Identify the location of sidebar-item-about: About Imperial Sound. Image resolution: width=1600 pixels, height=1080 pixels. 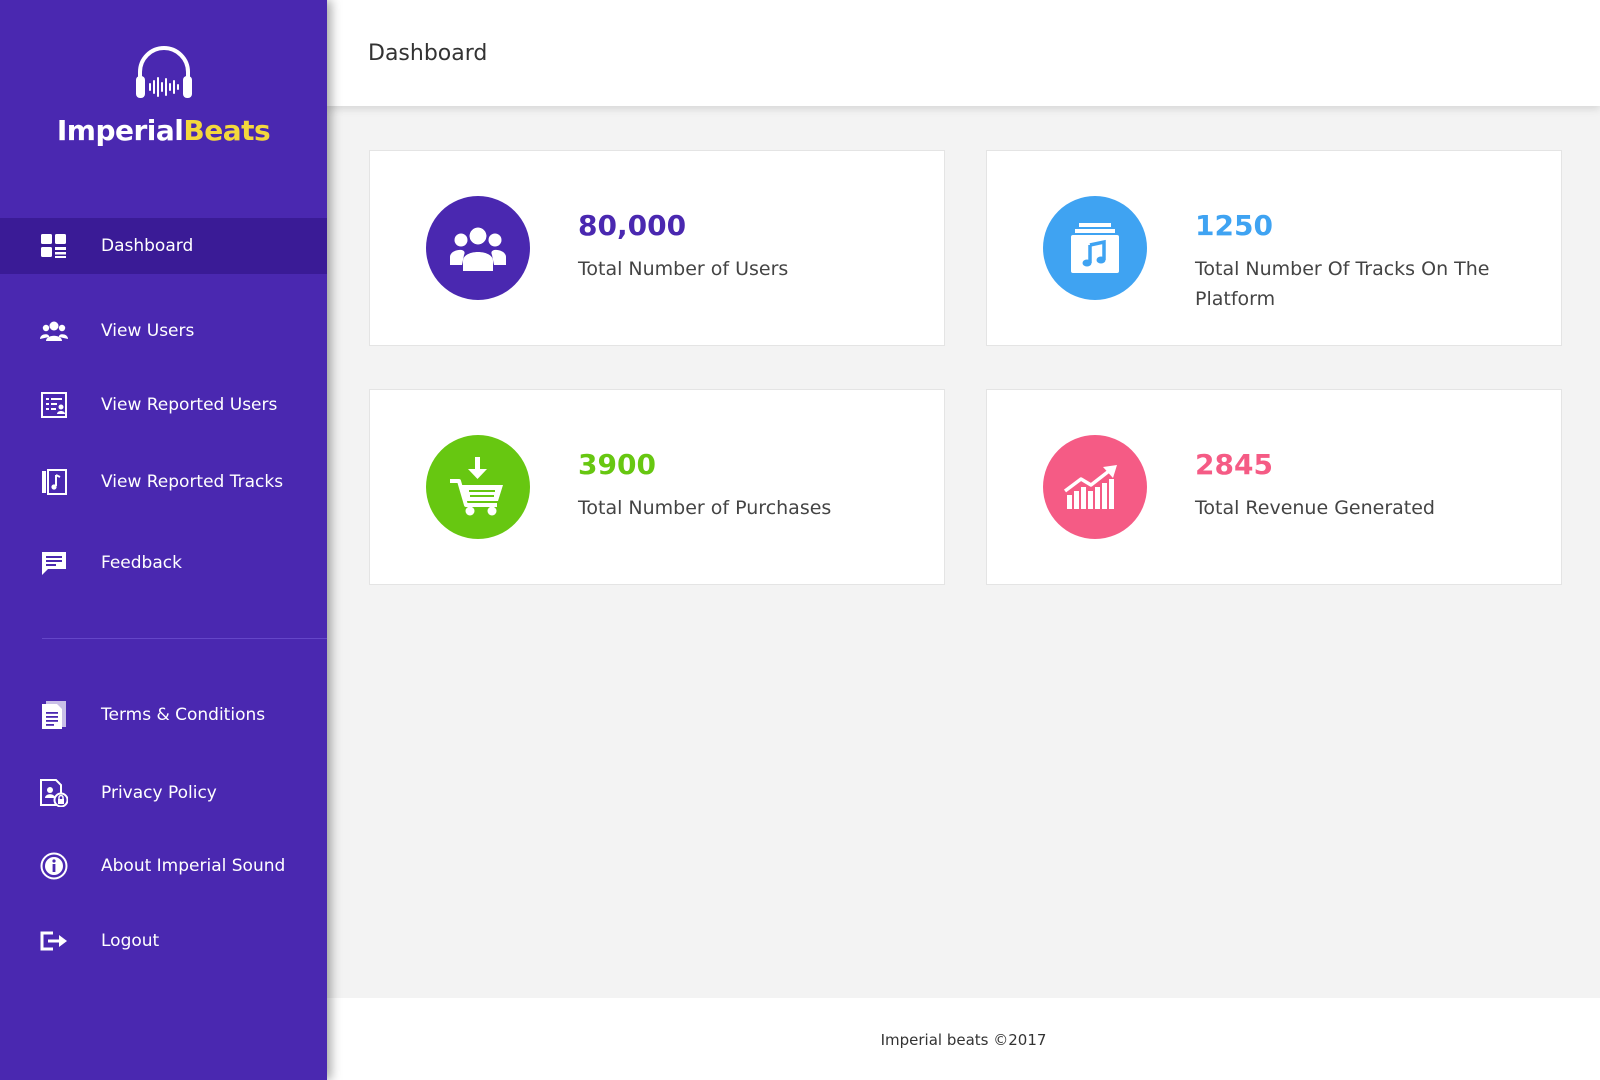
(163, 866).